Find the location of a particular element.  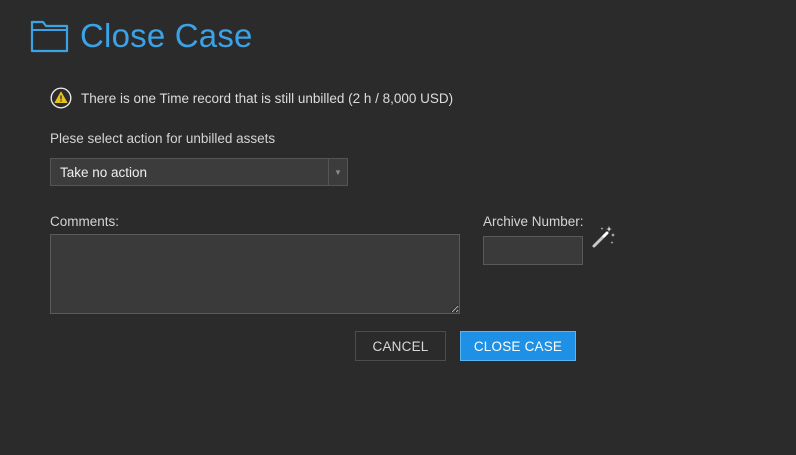

comments-field is located at coordinates (255, 274).